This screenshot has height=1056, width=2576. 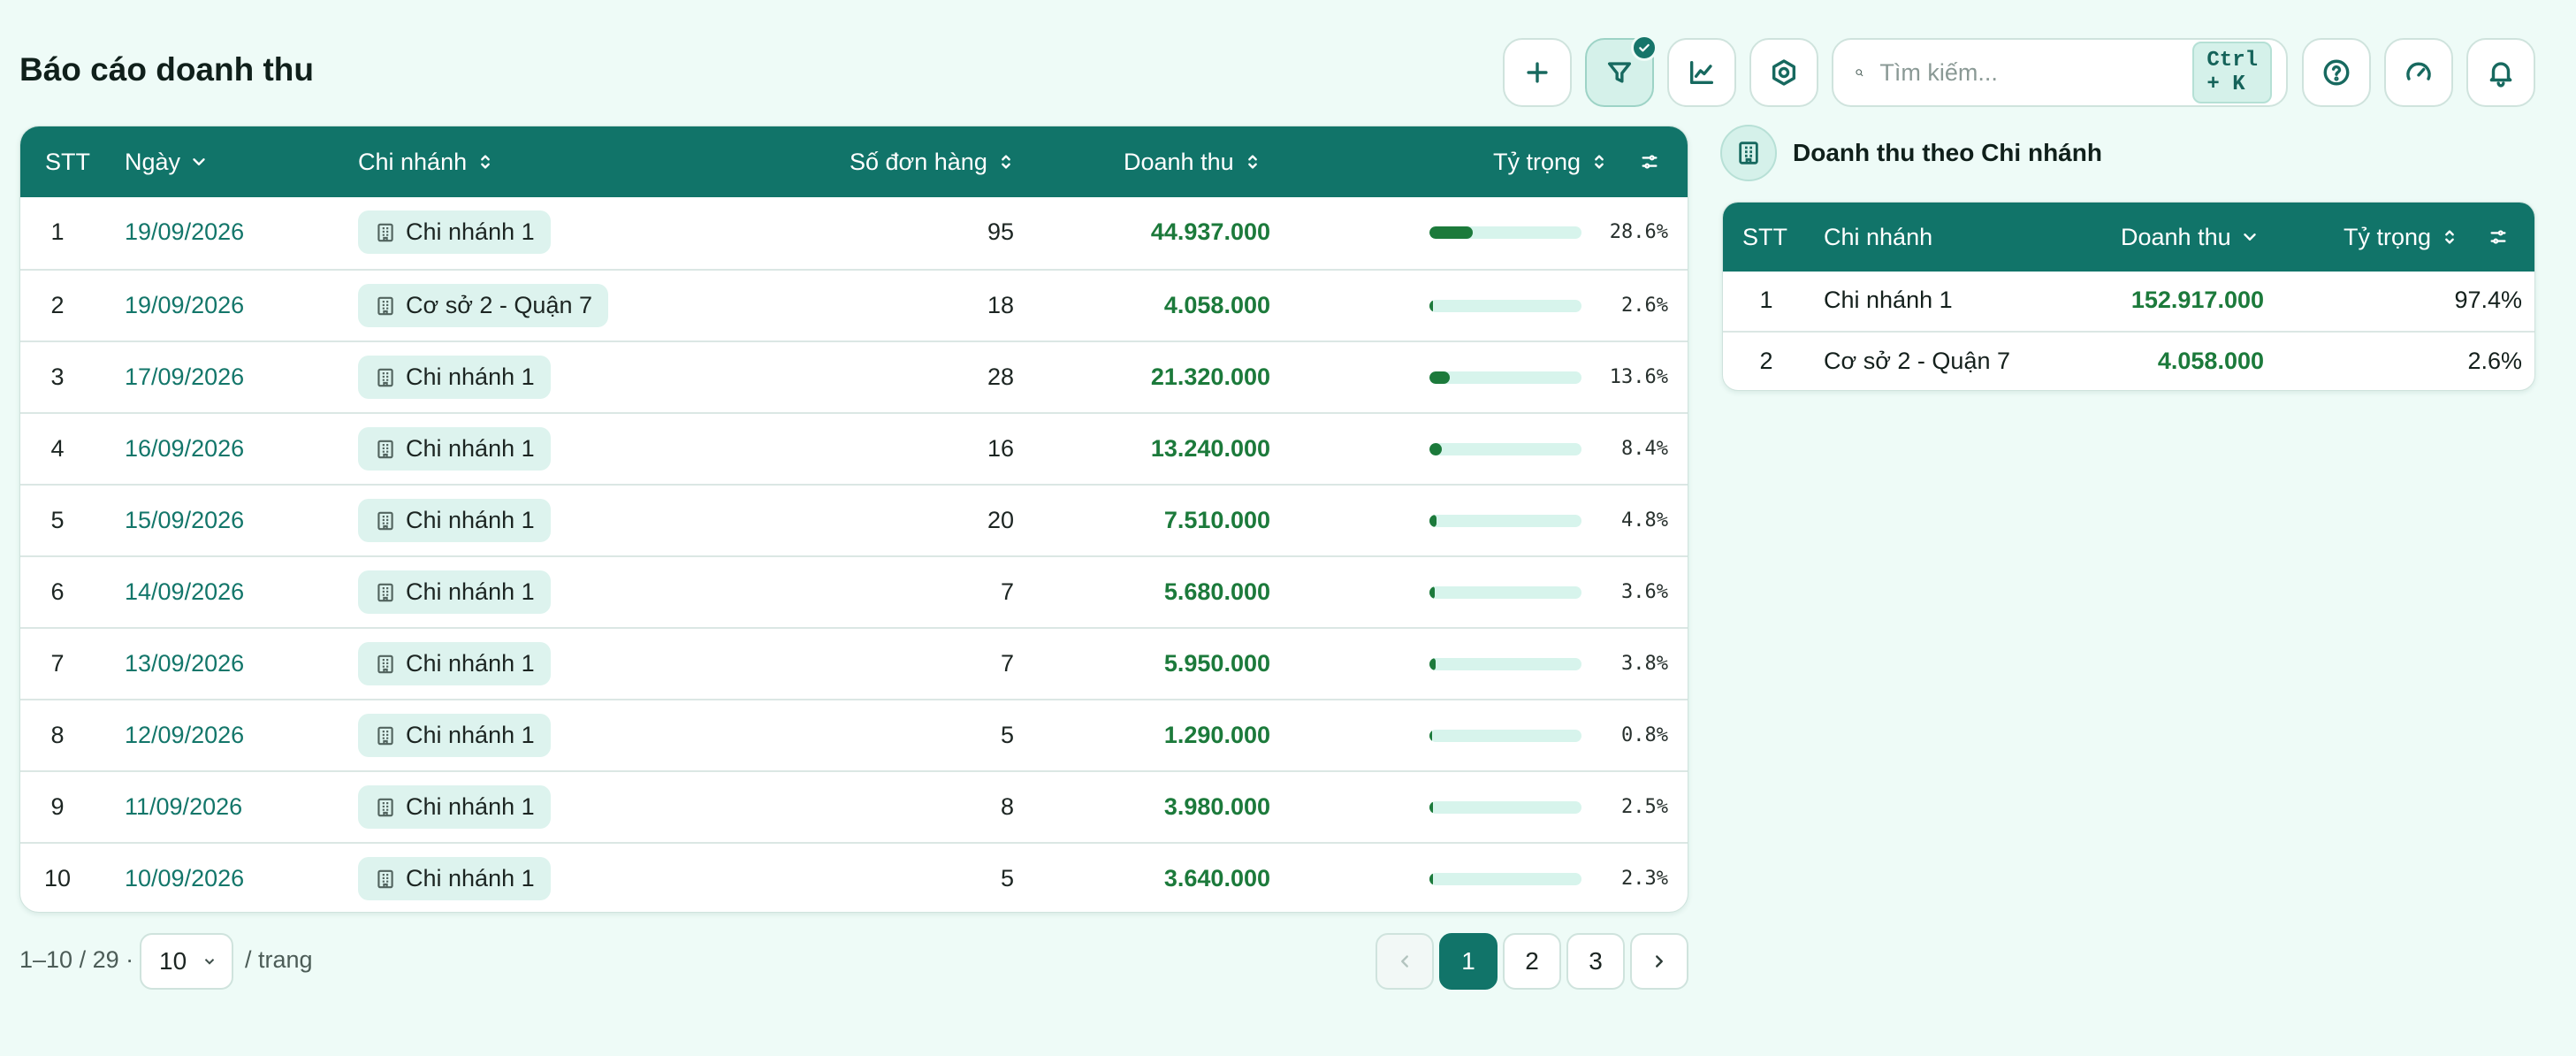 What do you see at coordinates (854, 376) in the screenshot?
I see `table-row: 3 17/09/2026 Chi nhánh 1 28 21.320.000 13.6%` at bounding box center [854, 376].